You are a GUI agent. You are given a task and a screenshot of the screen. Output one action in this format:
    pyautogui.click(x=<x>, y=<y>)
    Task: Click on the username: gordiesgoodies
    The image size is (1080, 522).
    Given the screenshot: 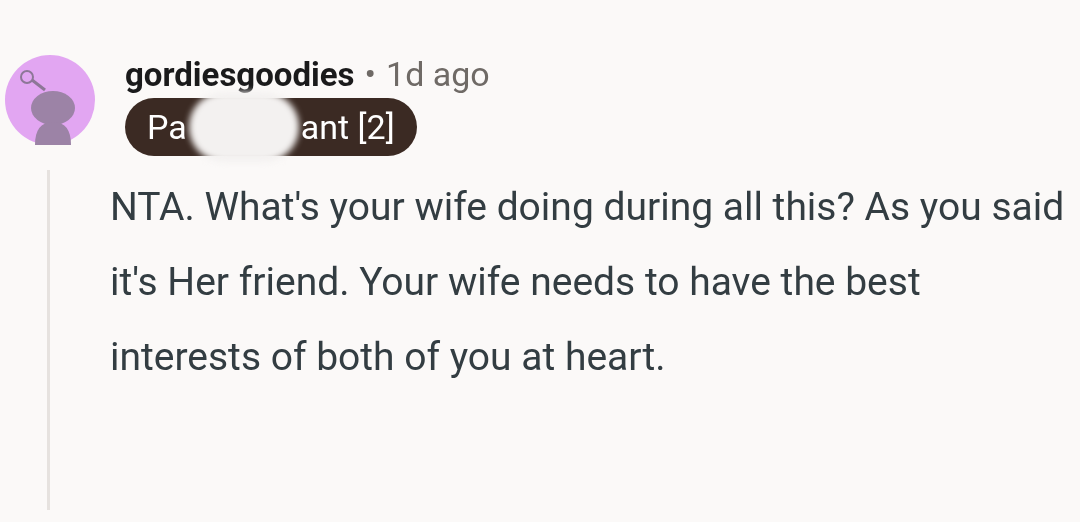 What is the action you would take?
    pyautogui.click(x=240, y=74)
    